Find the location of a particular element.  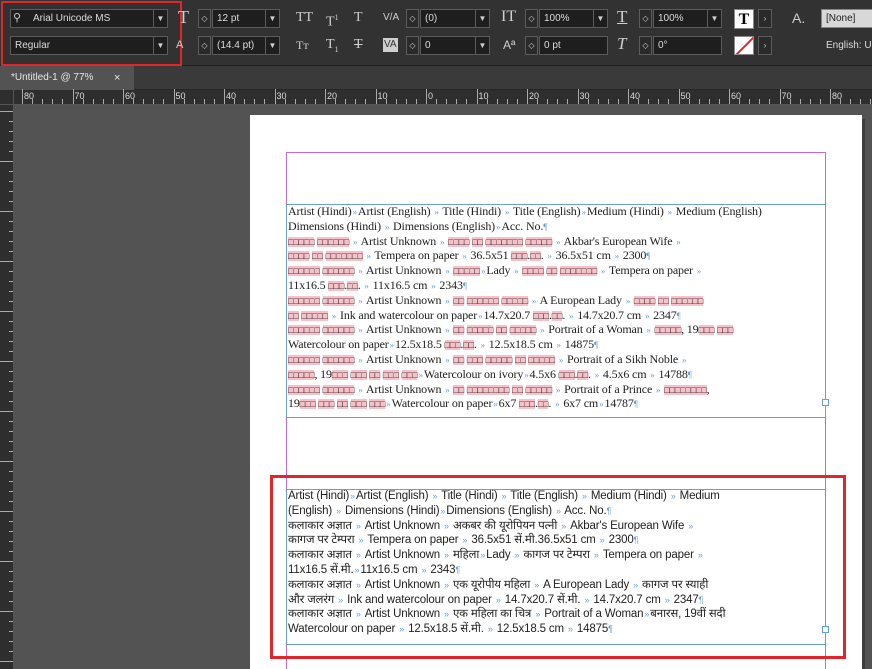

tracking-field: 0 ▼ is located at coordinates (455, 45).